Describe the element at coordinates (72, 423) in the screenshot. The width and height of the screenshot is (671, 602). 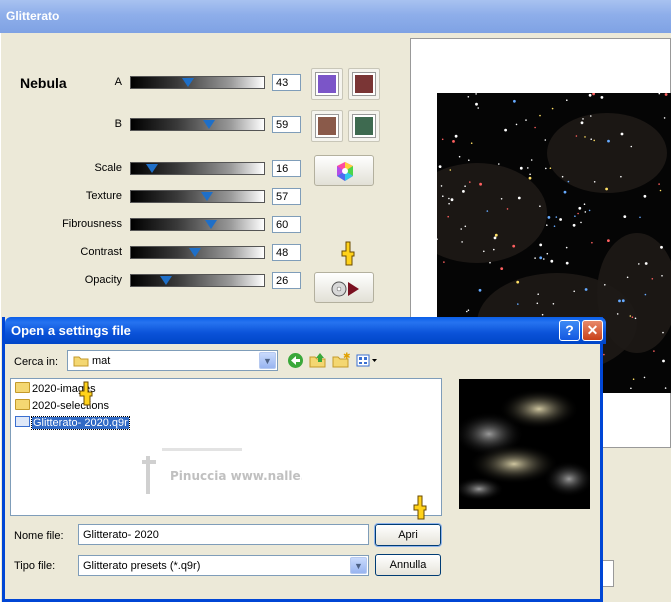
I see `list-item-selected: Glitterato- 2020.q9r` at that location.